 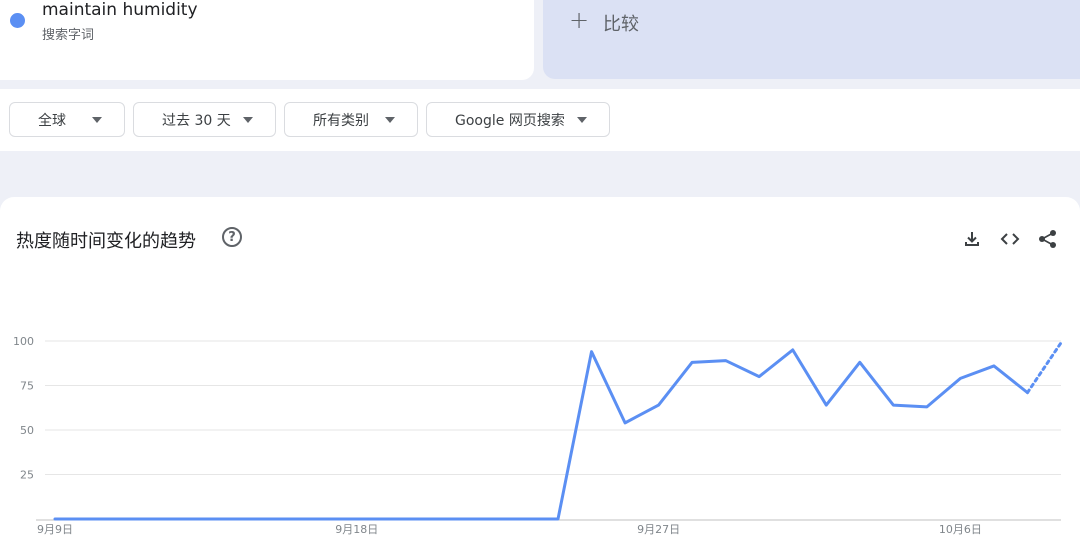 What do you see at coordinates (341, 120) in the screenshot?
I see `category-filter-label: 所有类别` at bounding box center [341, 120].